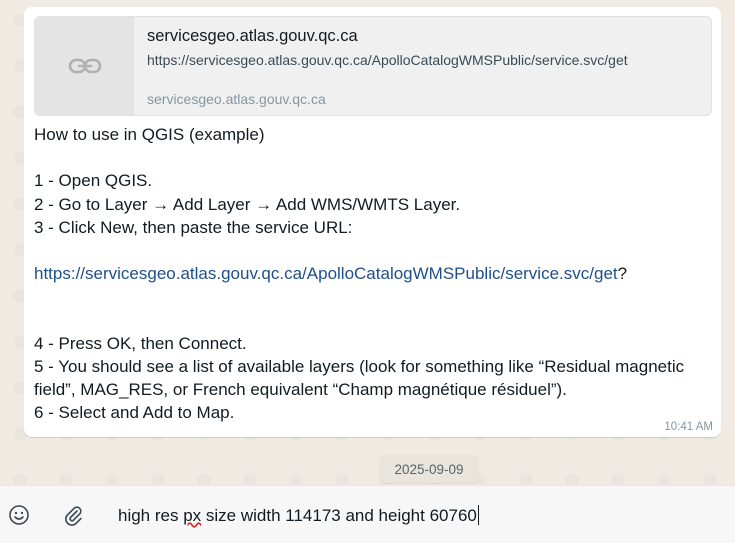  I want to click on paperclip-icon, so click(73, 516).